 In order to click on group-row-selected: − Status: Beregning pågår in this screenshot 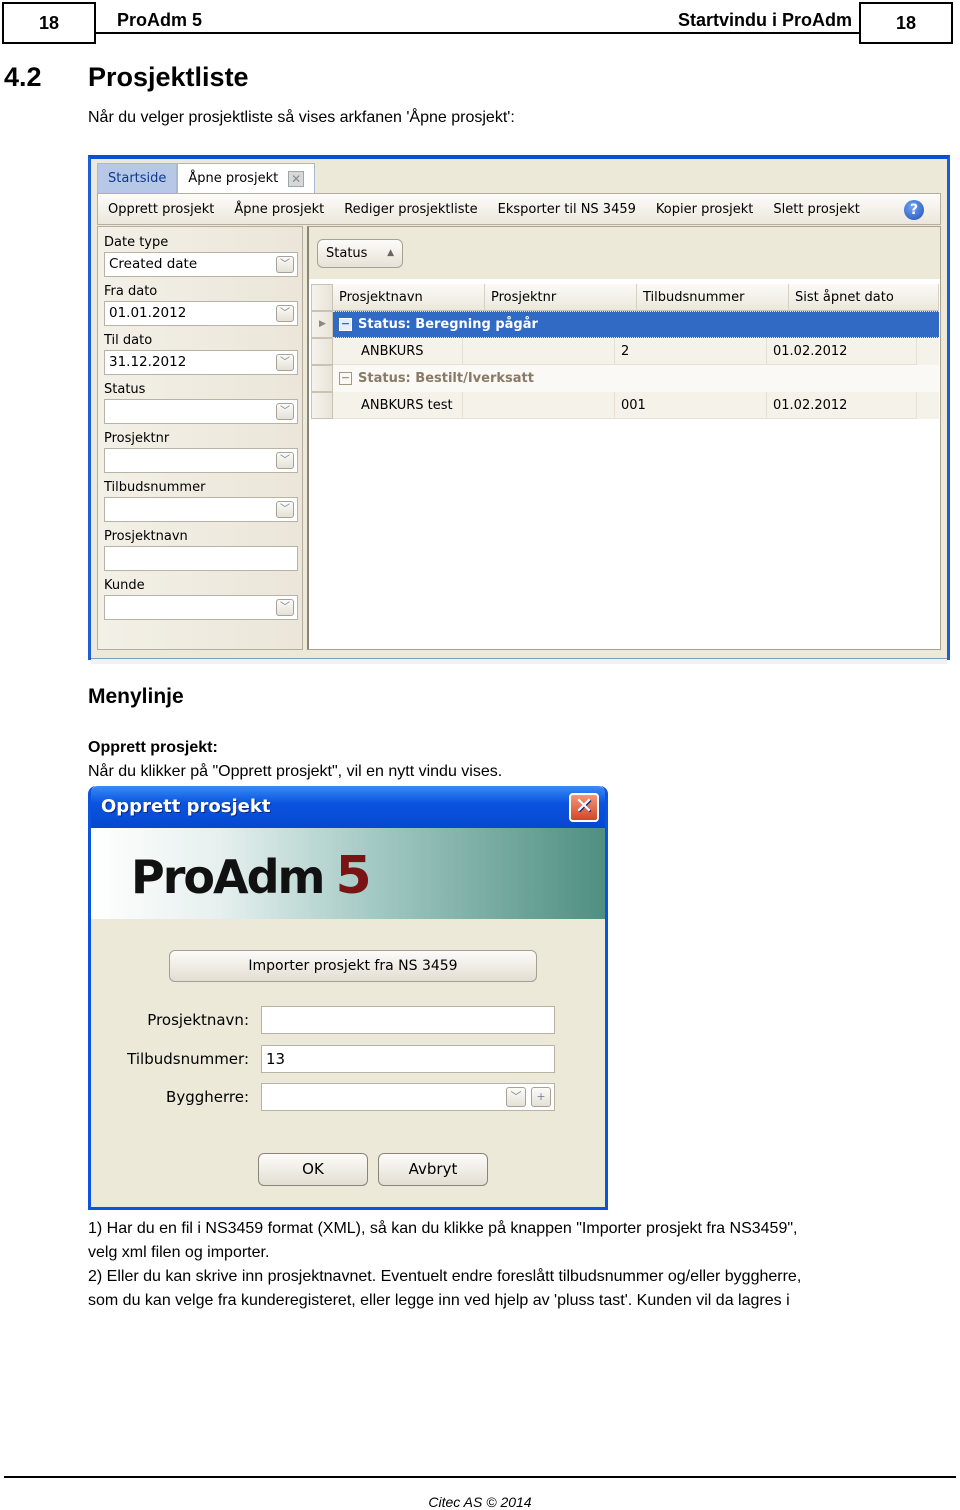, I will do `click(636, 324)`.